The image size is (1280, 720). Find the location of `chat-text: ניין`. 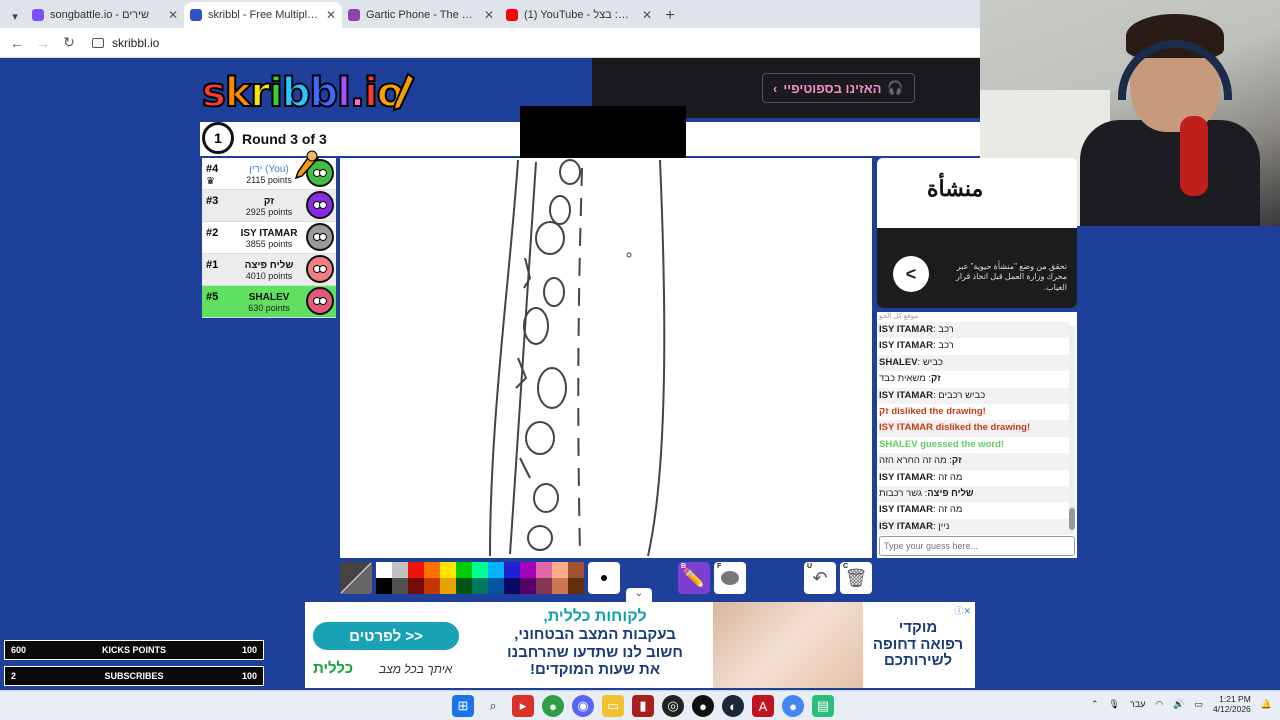

chat-text: ניין is located at coordinates (944, 526).